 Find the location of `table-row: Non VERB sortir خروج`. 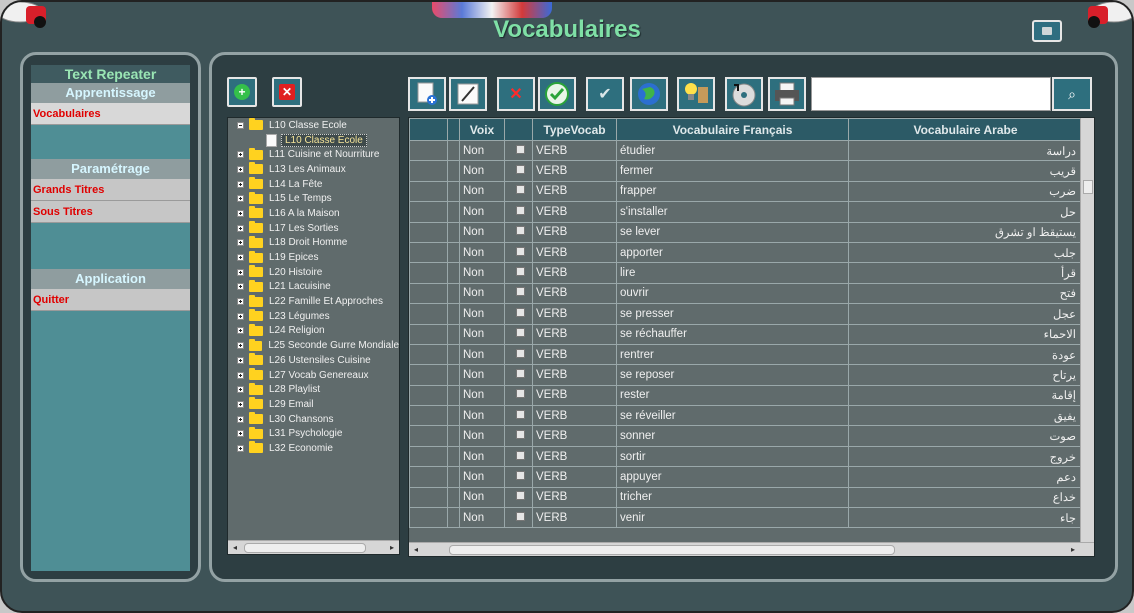

table-row: Non VERB sortir خروج is located at coordinates (746, 456).